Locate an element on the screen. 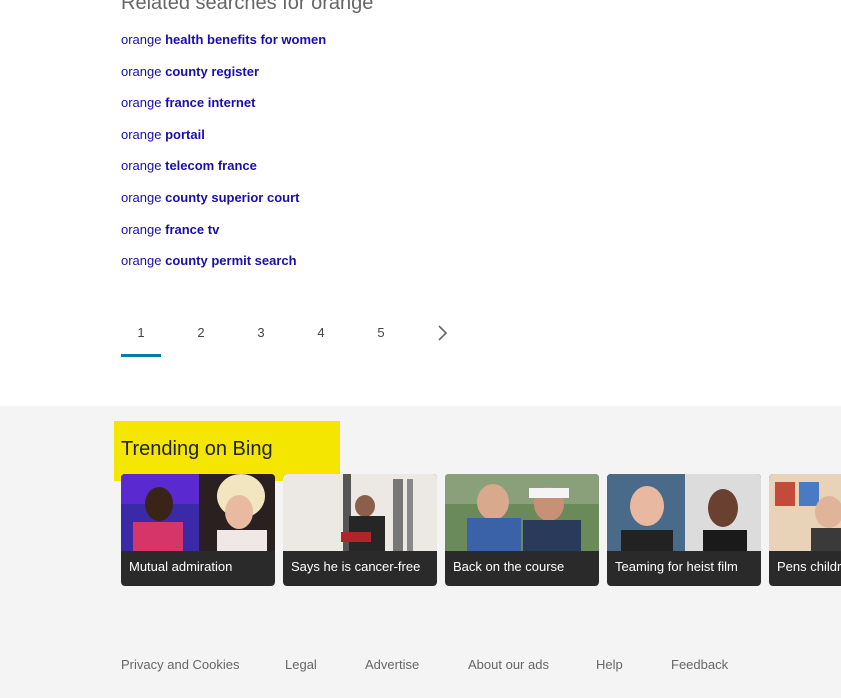 This screenshot has width=841, height=698. trending-card: Says he is cancer-free is located at coordinates (360, 530).